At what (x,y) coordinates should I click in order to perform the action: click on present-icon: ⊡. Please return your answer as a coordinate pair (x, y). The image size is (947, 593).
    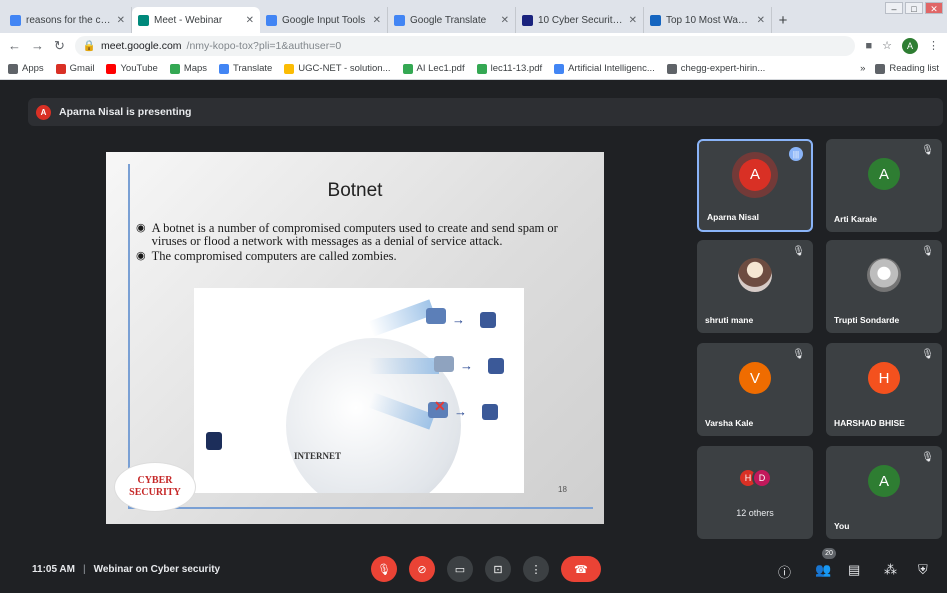
    Looking at the image, I should click on (498, 569).